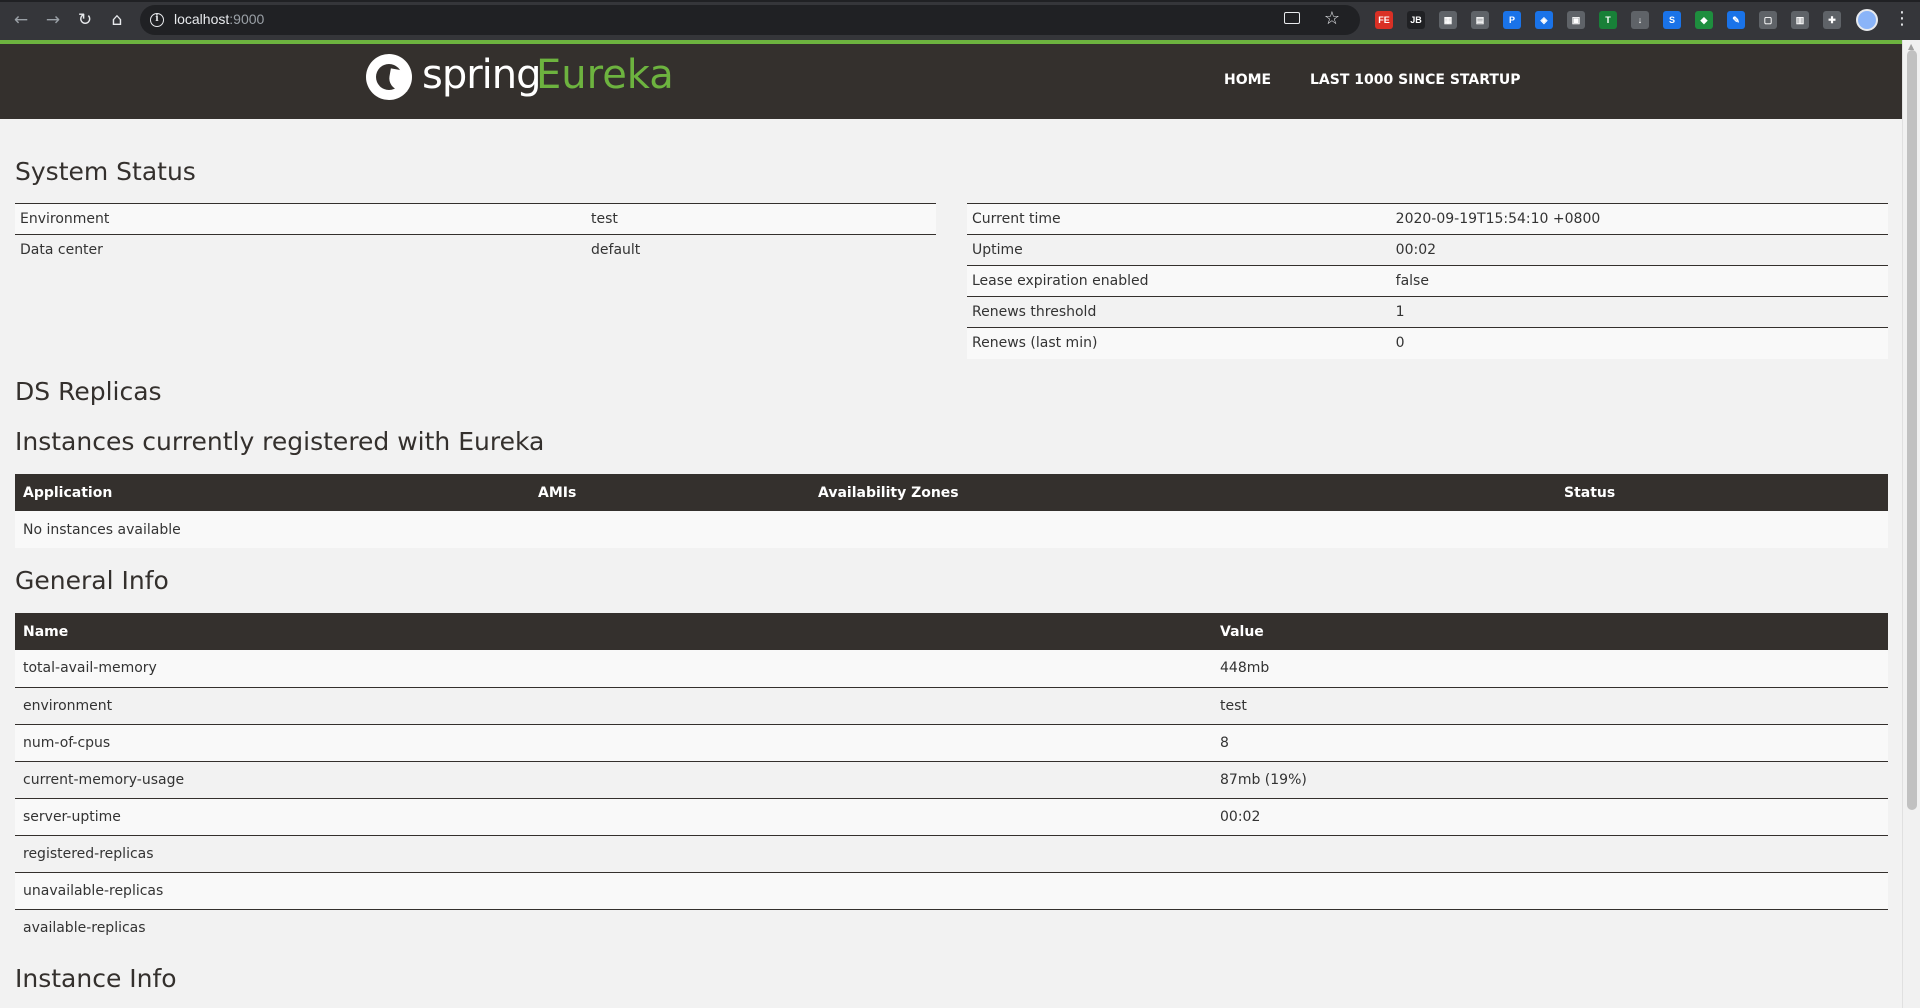 This screenshot has height=1008, width=1920. I want to click on col-application: Application, so click(272, 492).